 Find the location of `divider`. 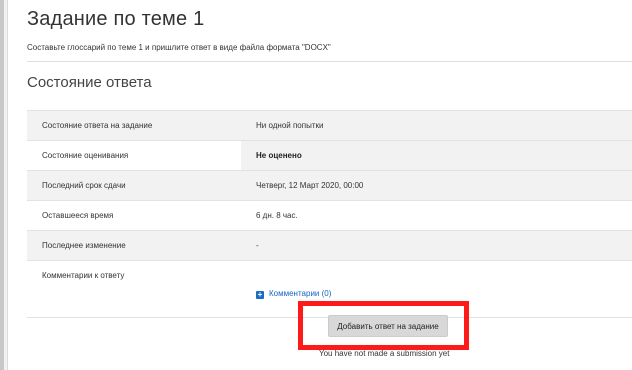

divider is located at coordinates (329, 61).